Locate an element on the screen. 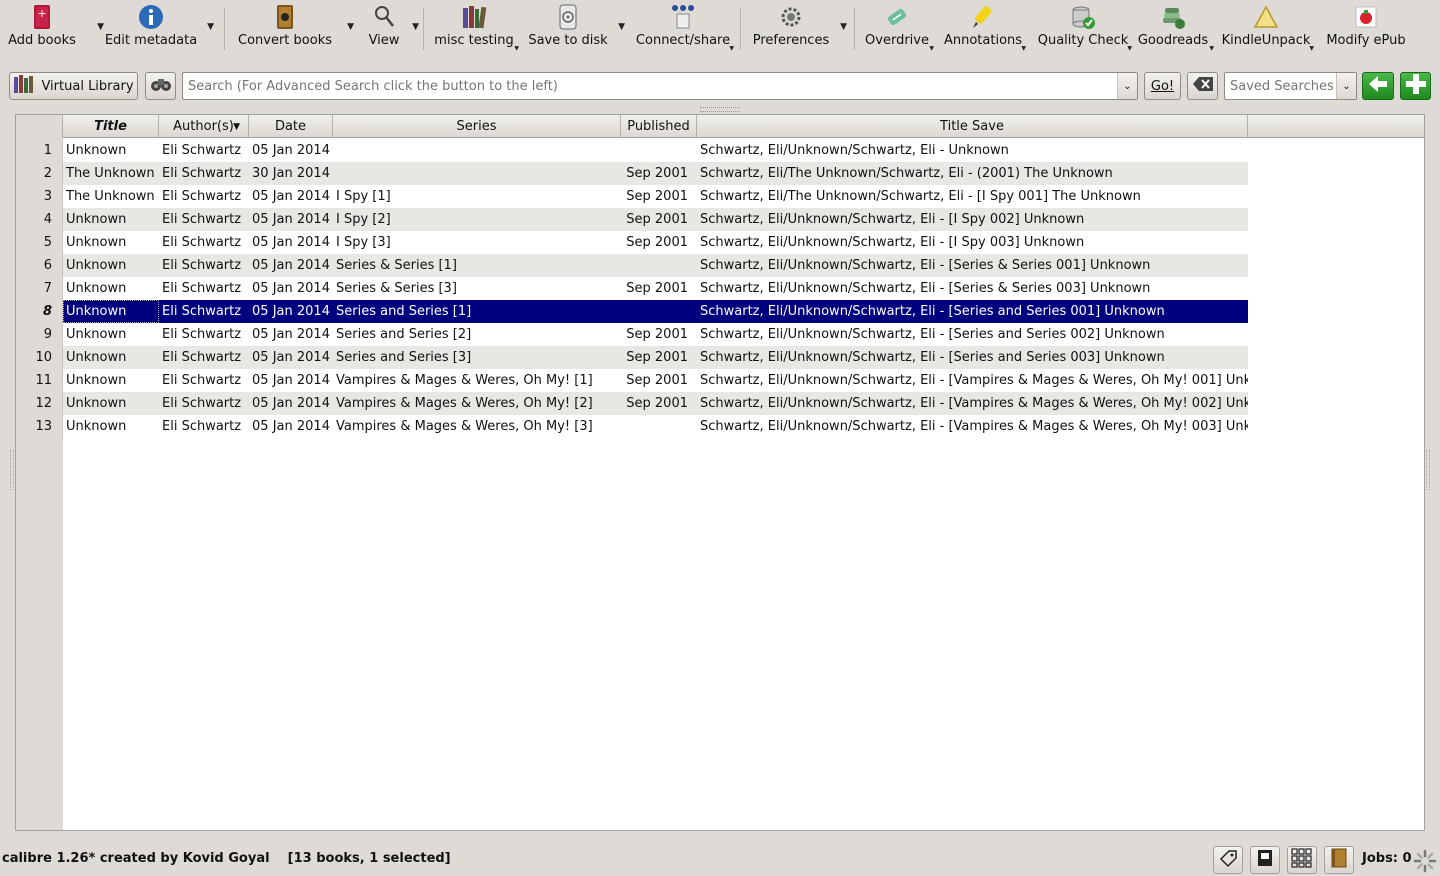 This screenshot has height=876, width=1440. cover-grid-toggle is located at coordinates (1302, 860).